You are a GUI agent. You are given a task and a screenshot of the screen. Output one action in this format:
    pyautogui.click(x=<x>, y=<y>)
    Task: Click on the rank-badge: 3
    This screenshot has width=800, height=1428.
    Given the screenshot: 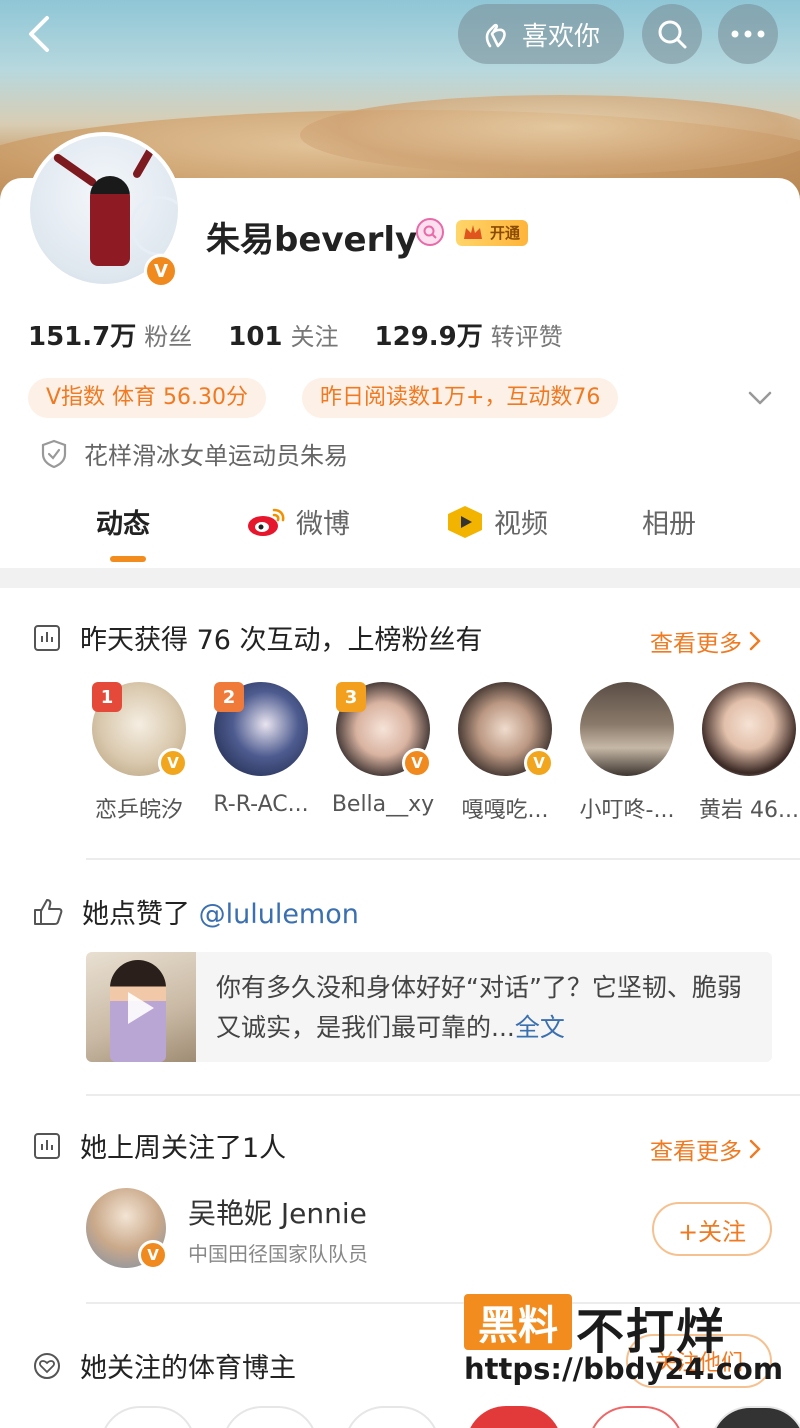 What is the action you would take?
    pyautogui.click(x=351, y=697)
    